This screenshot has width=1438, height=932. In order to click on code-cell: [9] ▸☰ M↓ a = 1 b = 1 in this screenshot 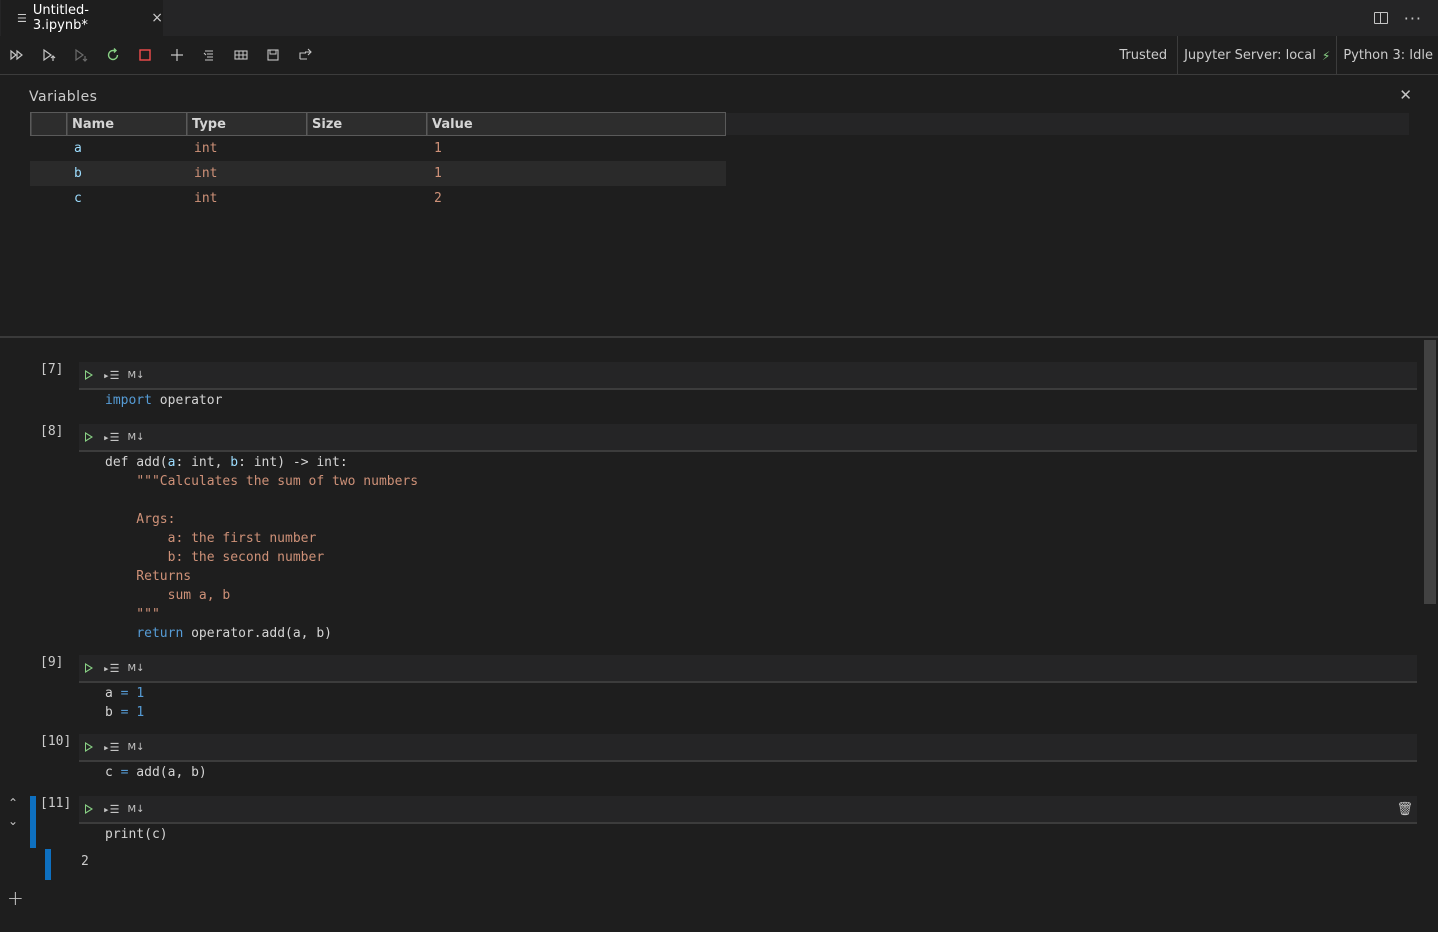, I will do `click(710, 693)`.